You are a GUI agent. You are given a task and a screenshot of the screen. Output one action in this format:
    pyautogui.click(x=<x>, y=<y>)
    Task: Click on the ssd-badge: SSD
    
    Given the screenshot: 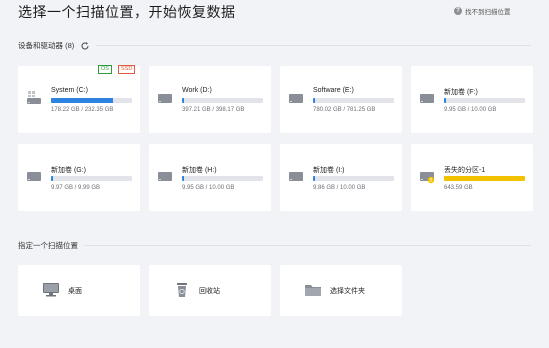 What is the action you would take?
    pyautogui.click(x=127, y=69)
    